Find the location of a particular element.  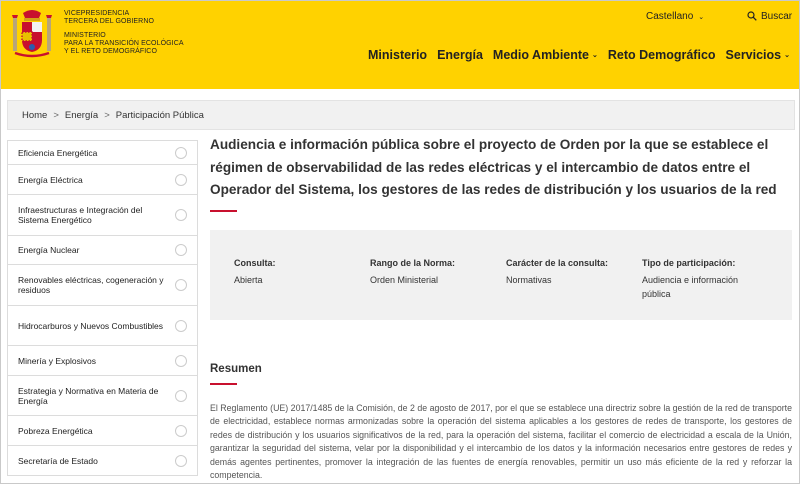

title-underline is located at coordinates (223, 210).